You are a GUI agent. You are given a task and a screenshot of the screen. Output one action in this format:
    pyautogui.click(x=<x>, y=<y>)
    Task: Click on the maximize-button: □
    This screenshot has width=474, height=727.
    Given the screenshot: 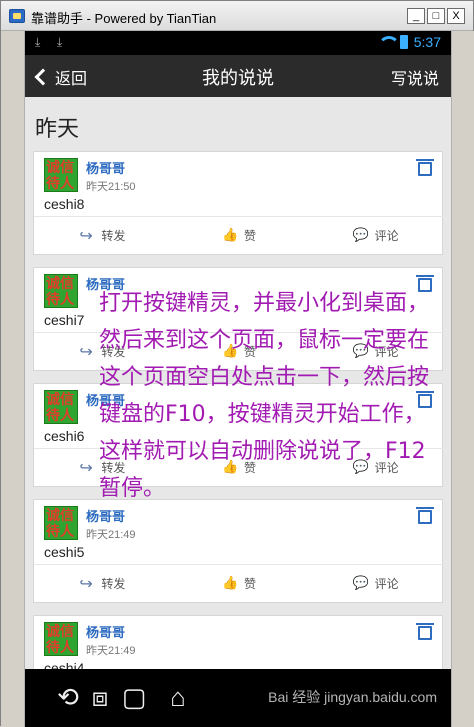 What is the action you would take?
    pyautogui.click(x=436, y=16)
    